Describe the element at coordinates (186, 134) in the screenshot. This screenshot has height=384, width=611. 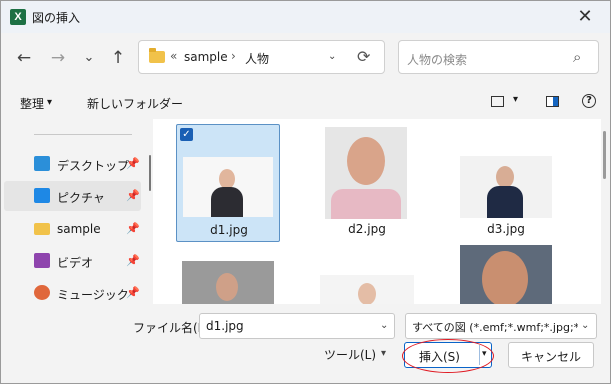
I see `checkbox-checked-icon: ✓` at that location.